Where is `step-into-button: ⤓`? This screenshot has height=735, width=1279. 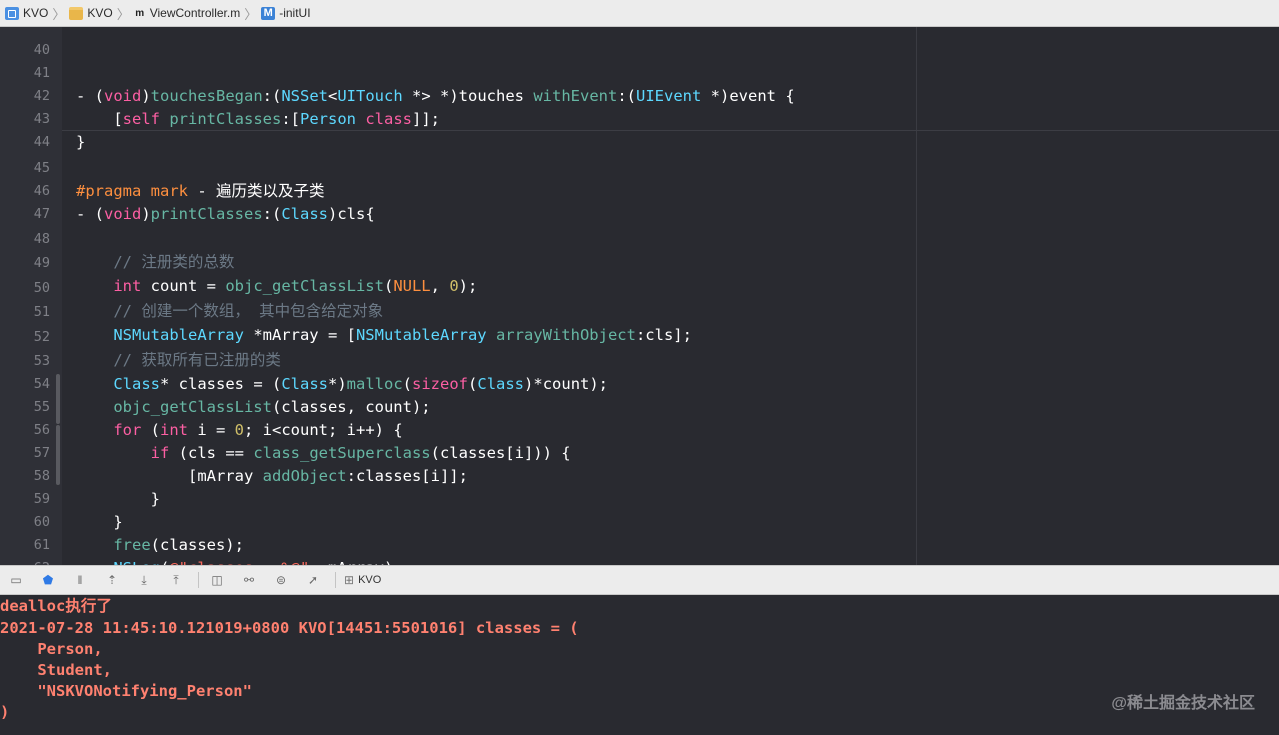
step-into-button: ⤓ is located at coordinates (144, 580).